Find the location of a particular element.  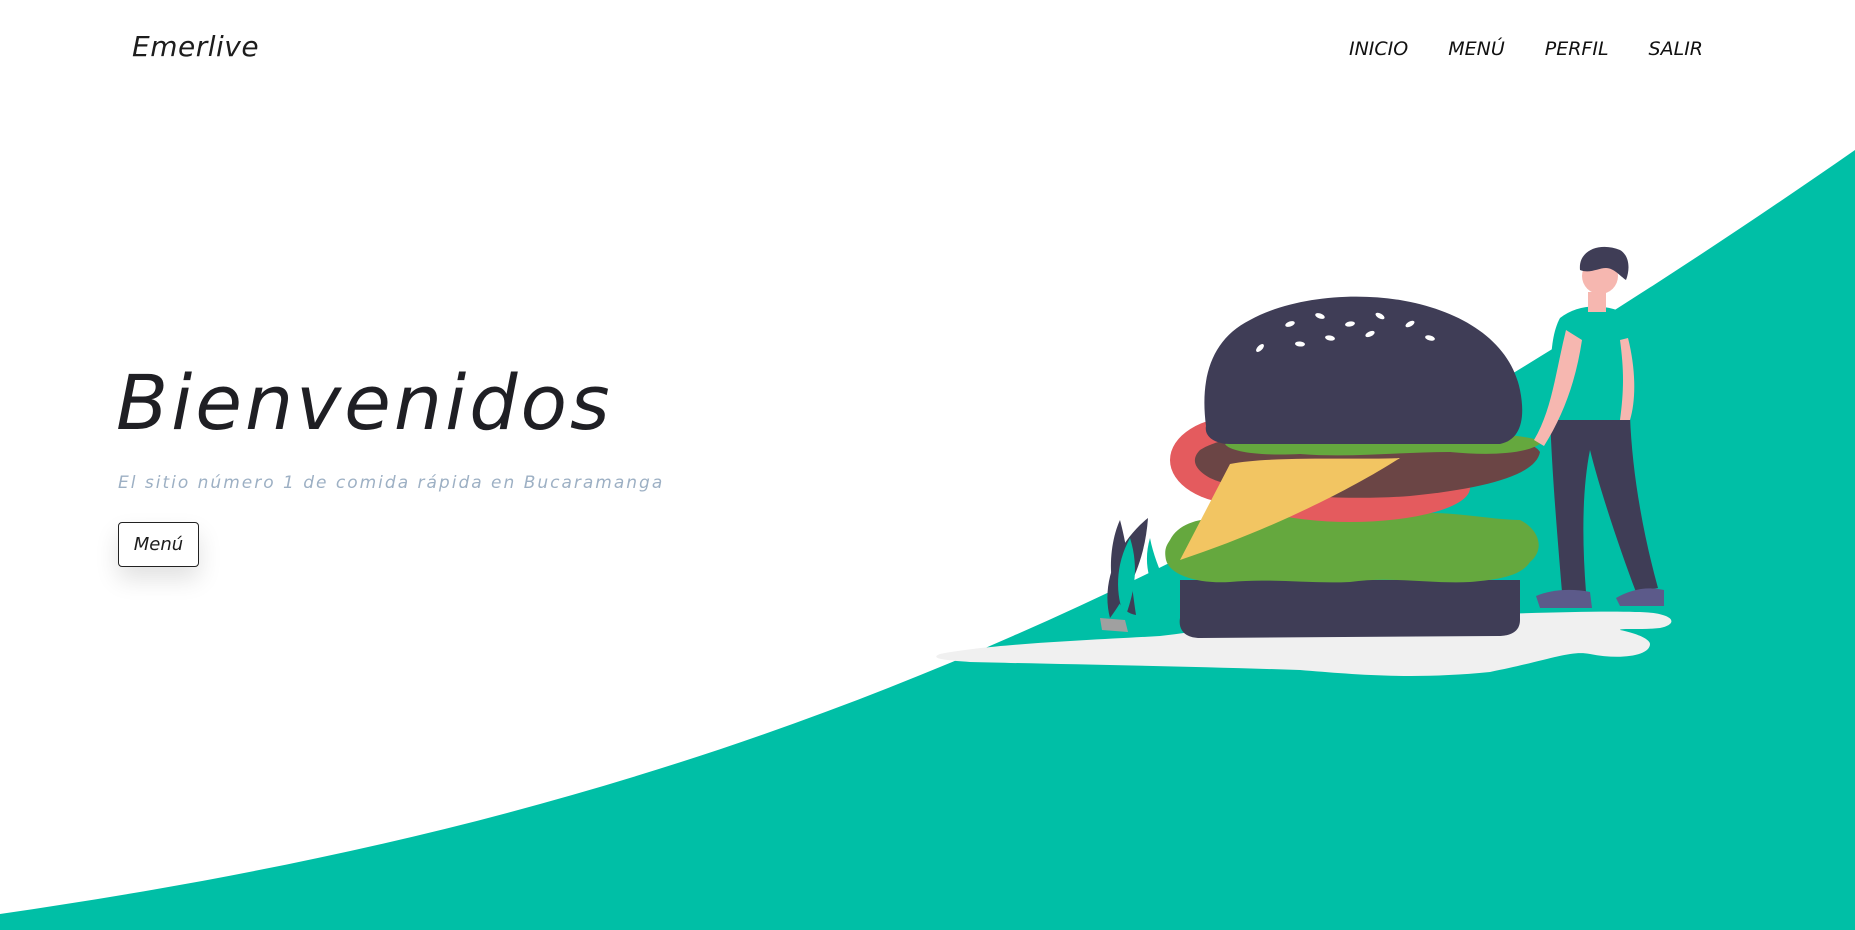

brand-logo: Emerlive is located at coordinates (195, 46).